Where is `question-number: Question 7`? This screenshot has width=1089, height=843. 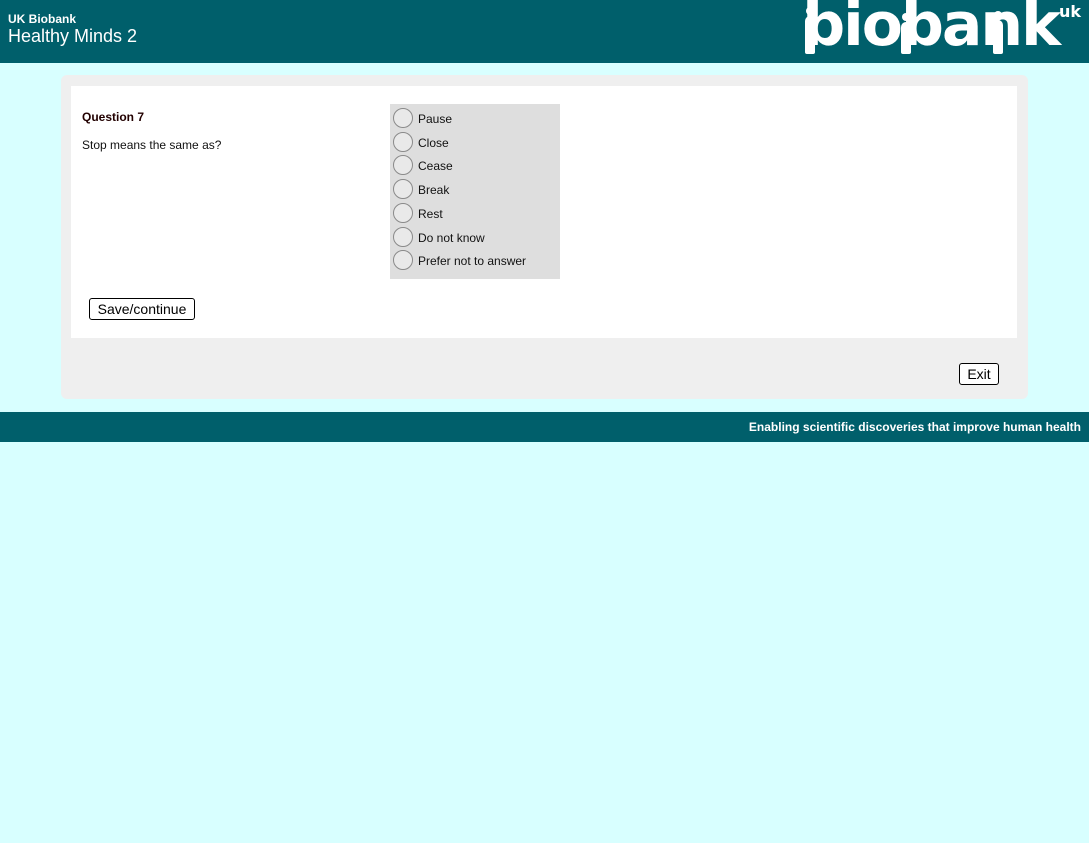 question-number: Question 7 is located at coordinates (113, 117).